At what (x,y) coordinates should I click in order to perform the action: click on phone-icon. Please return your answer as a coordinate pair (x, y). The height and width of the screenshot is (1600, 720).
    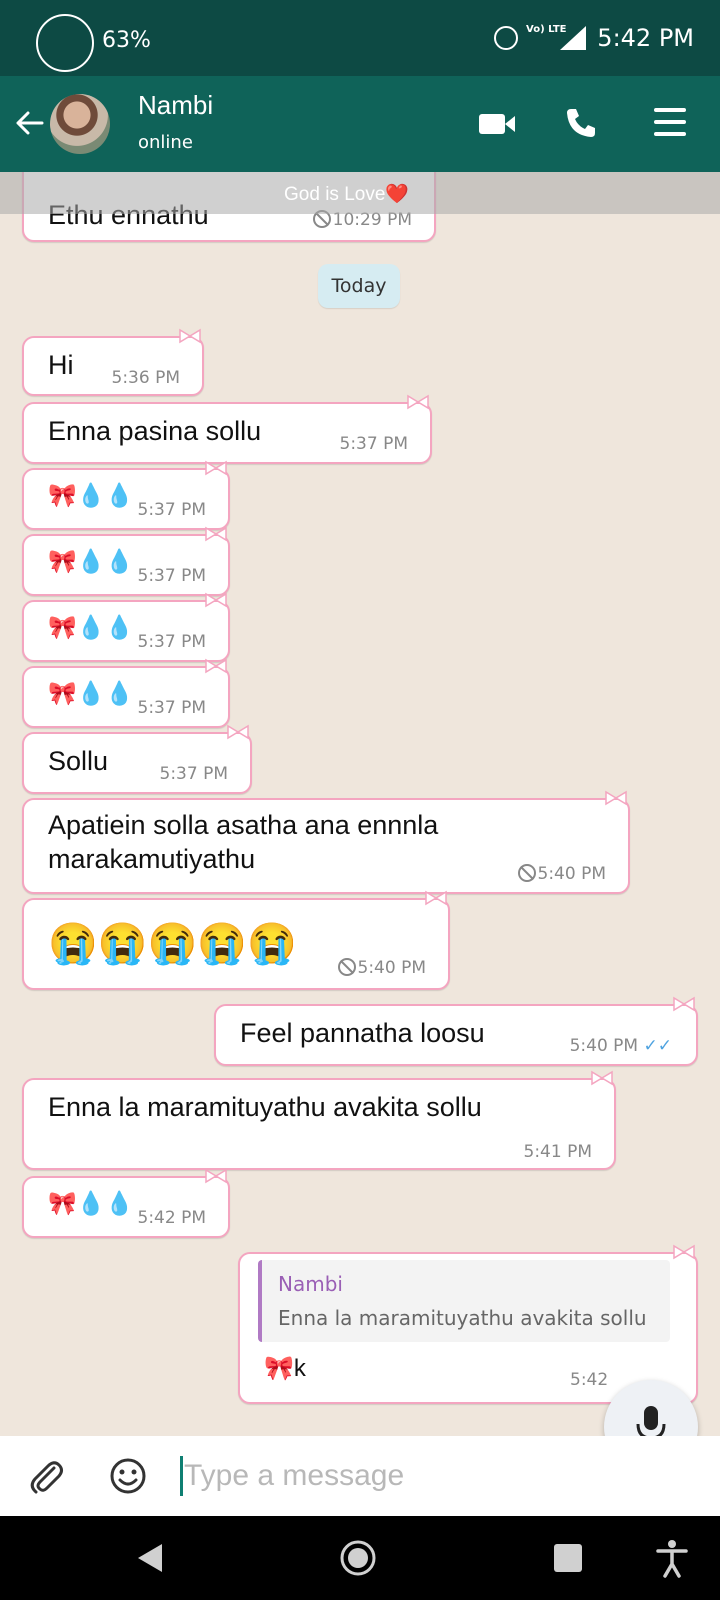
    Looking at the image, I should click on (581, 123).